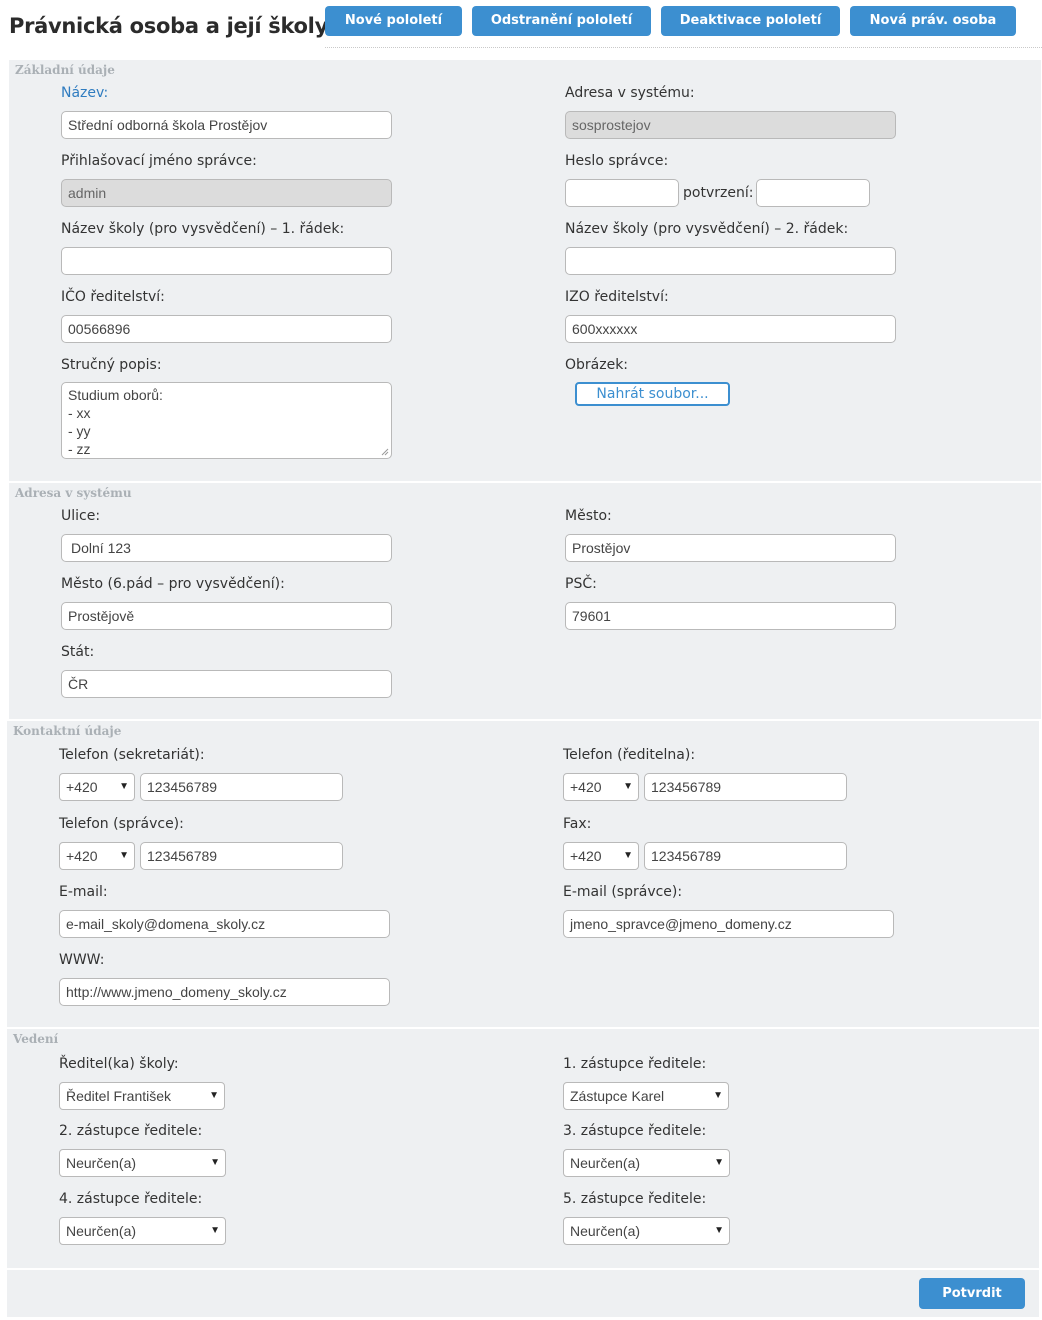 This screenshot has width=1042, height=1320. I want to click on city-label: Město:, so click(588, 516).